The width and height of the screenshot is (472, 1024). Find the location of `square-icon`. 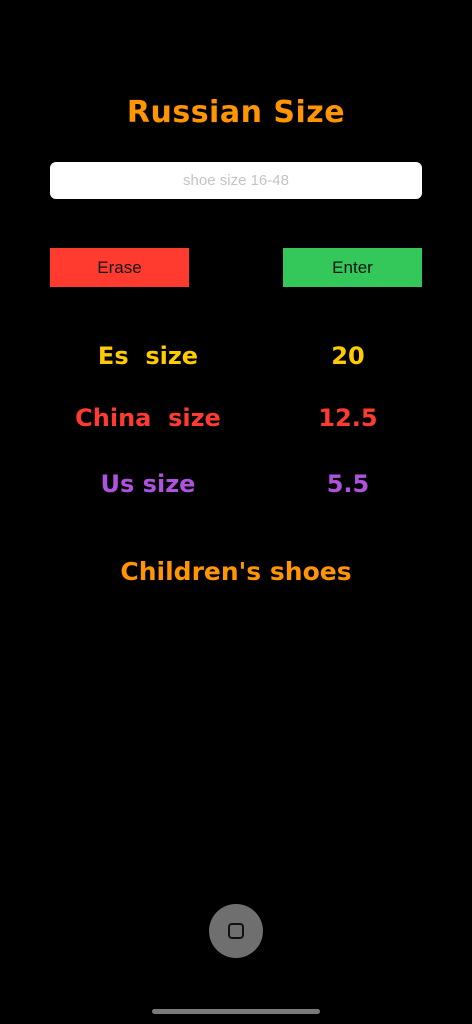

square-icon is located at coordinates (236, 931).